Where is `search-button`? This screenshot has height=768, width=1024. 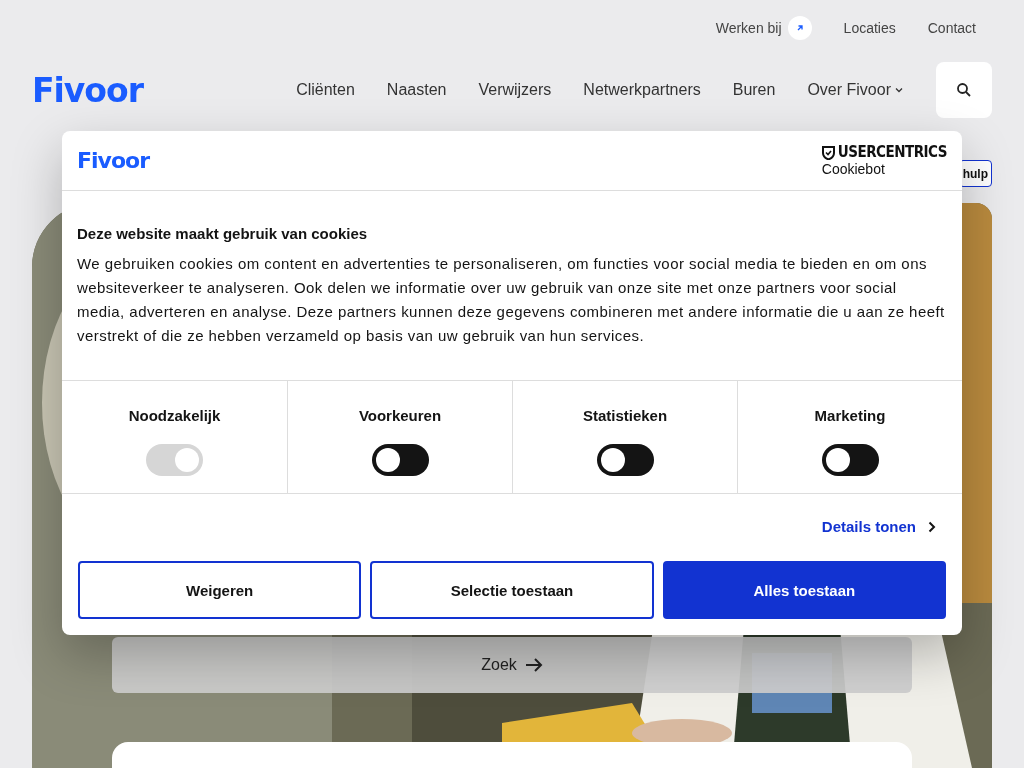
search-button is located at coordinates (964, 90).